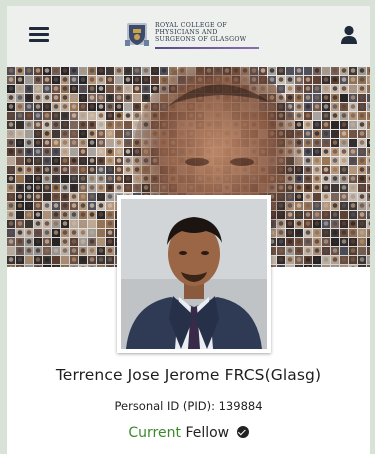  I want to click on status-label: Fellow, so click(207, 433).